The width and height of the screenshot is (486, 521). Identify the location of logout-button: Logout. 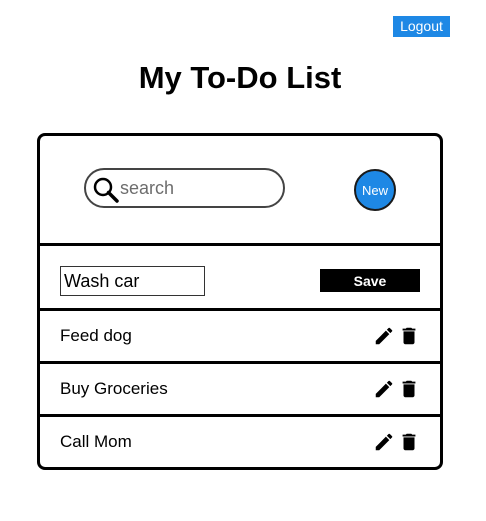
(421, 26).